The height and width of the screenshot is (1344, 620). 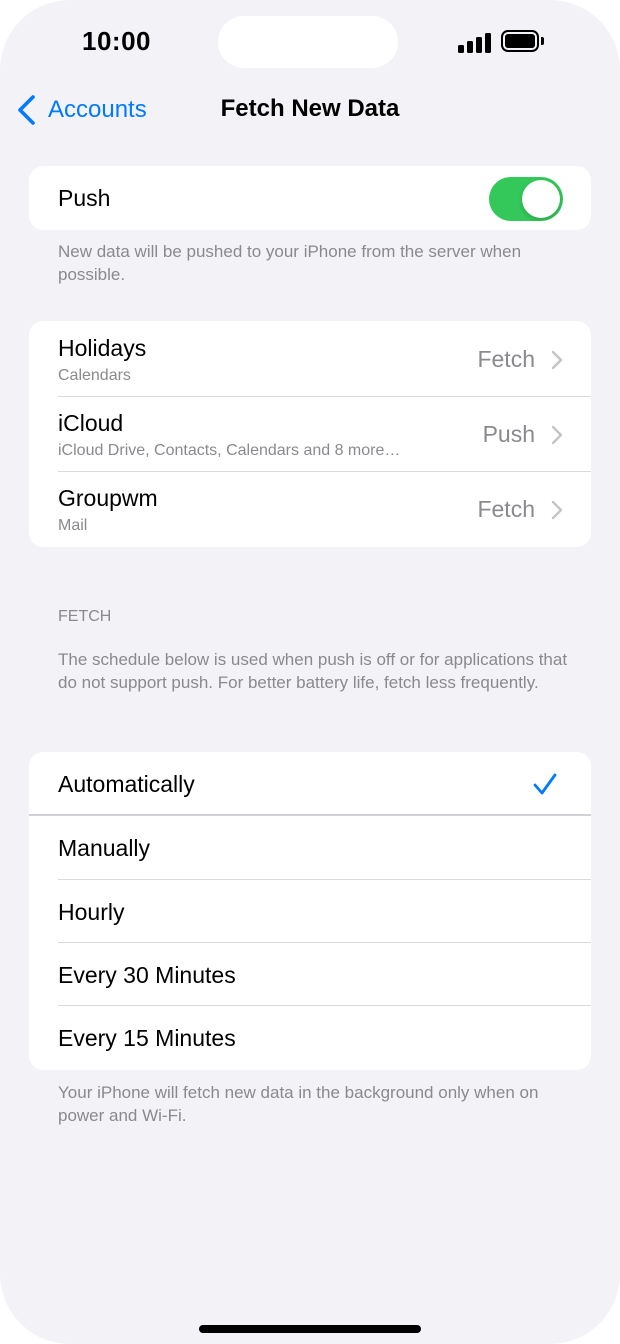 I want to click on page-title: Fetch New Data, so click(x=310, y=108).